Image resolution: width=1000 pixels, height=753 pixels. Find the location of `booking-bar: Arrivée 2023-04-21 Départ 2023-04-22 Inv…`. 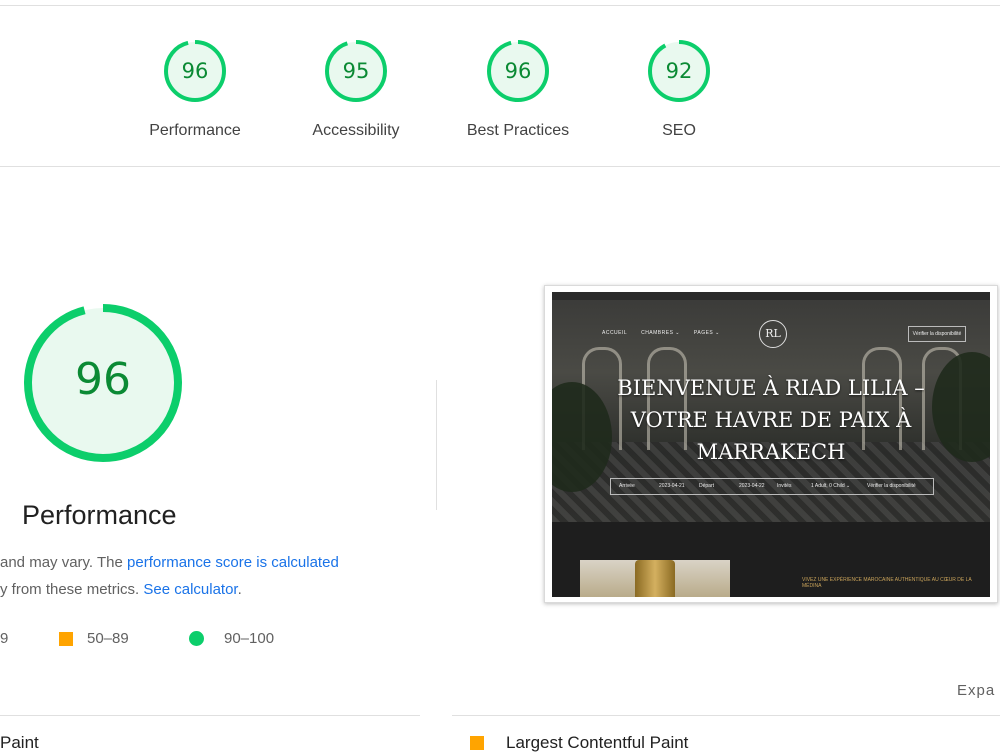

booking-bar: Arrivée 2023-04-21 Départ 2023-04-22 Inv… is located at coordinates (772, 486).